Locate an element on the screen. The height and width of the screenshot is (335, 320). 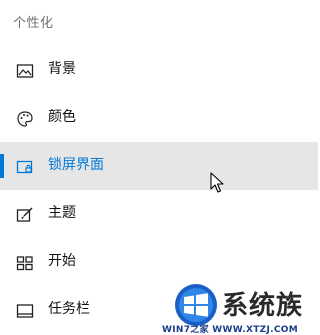
mouse-pointer-icon is located at coordinates (218, 183).